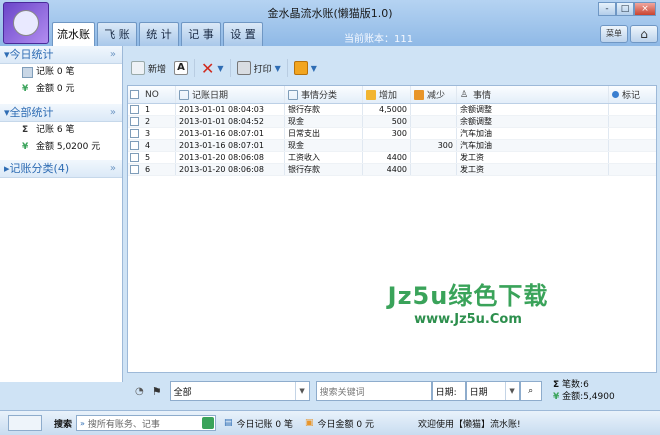 Image resolution: width=660 pixels, height=435 pixels. What do you see at coordinates (324, 94) in the screenshot?
I see `header-category: 事情分类` at bounding box center [324, 94].